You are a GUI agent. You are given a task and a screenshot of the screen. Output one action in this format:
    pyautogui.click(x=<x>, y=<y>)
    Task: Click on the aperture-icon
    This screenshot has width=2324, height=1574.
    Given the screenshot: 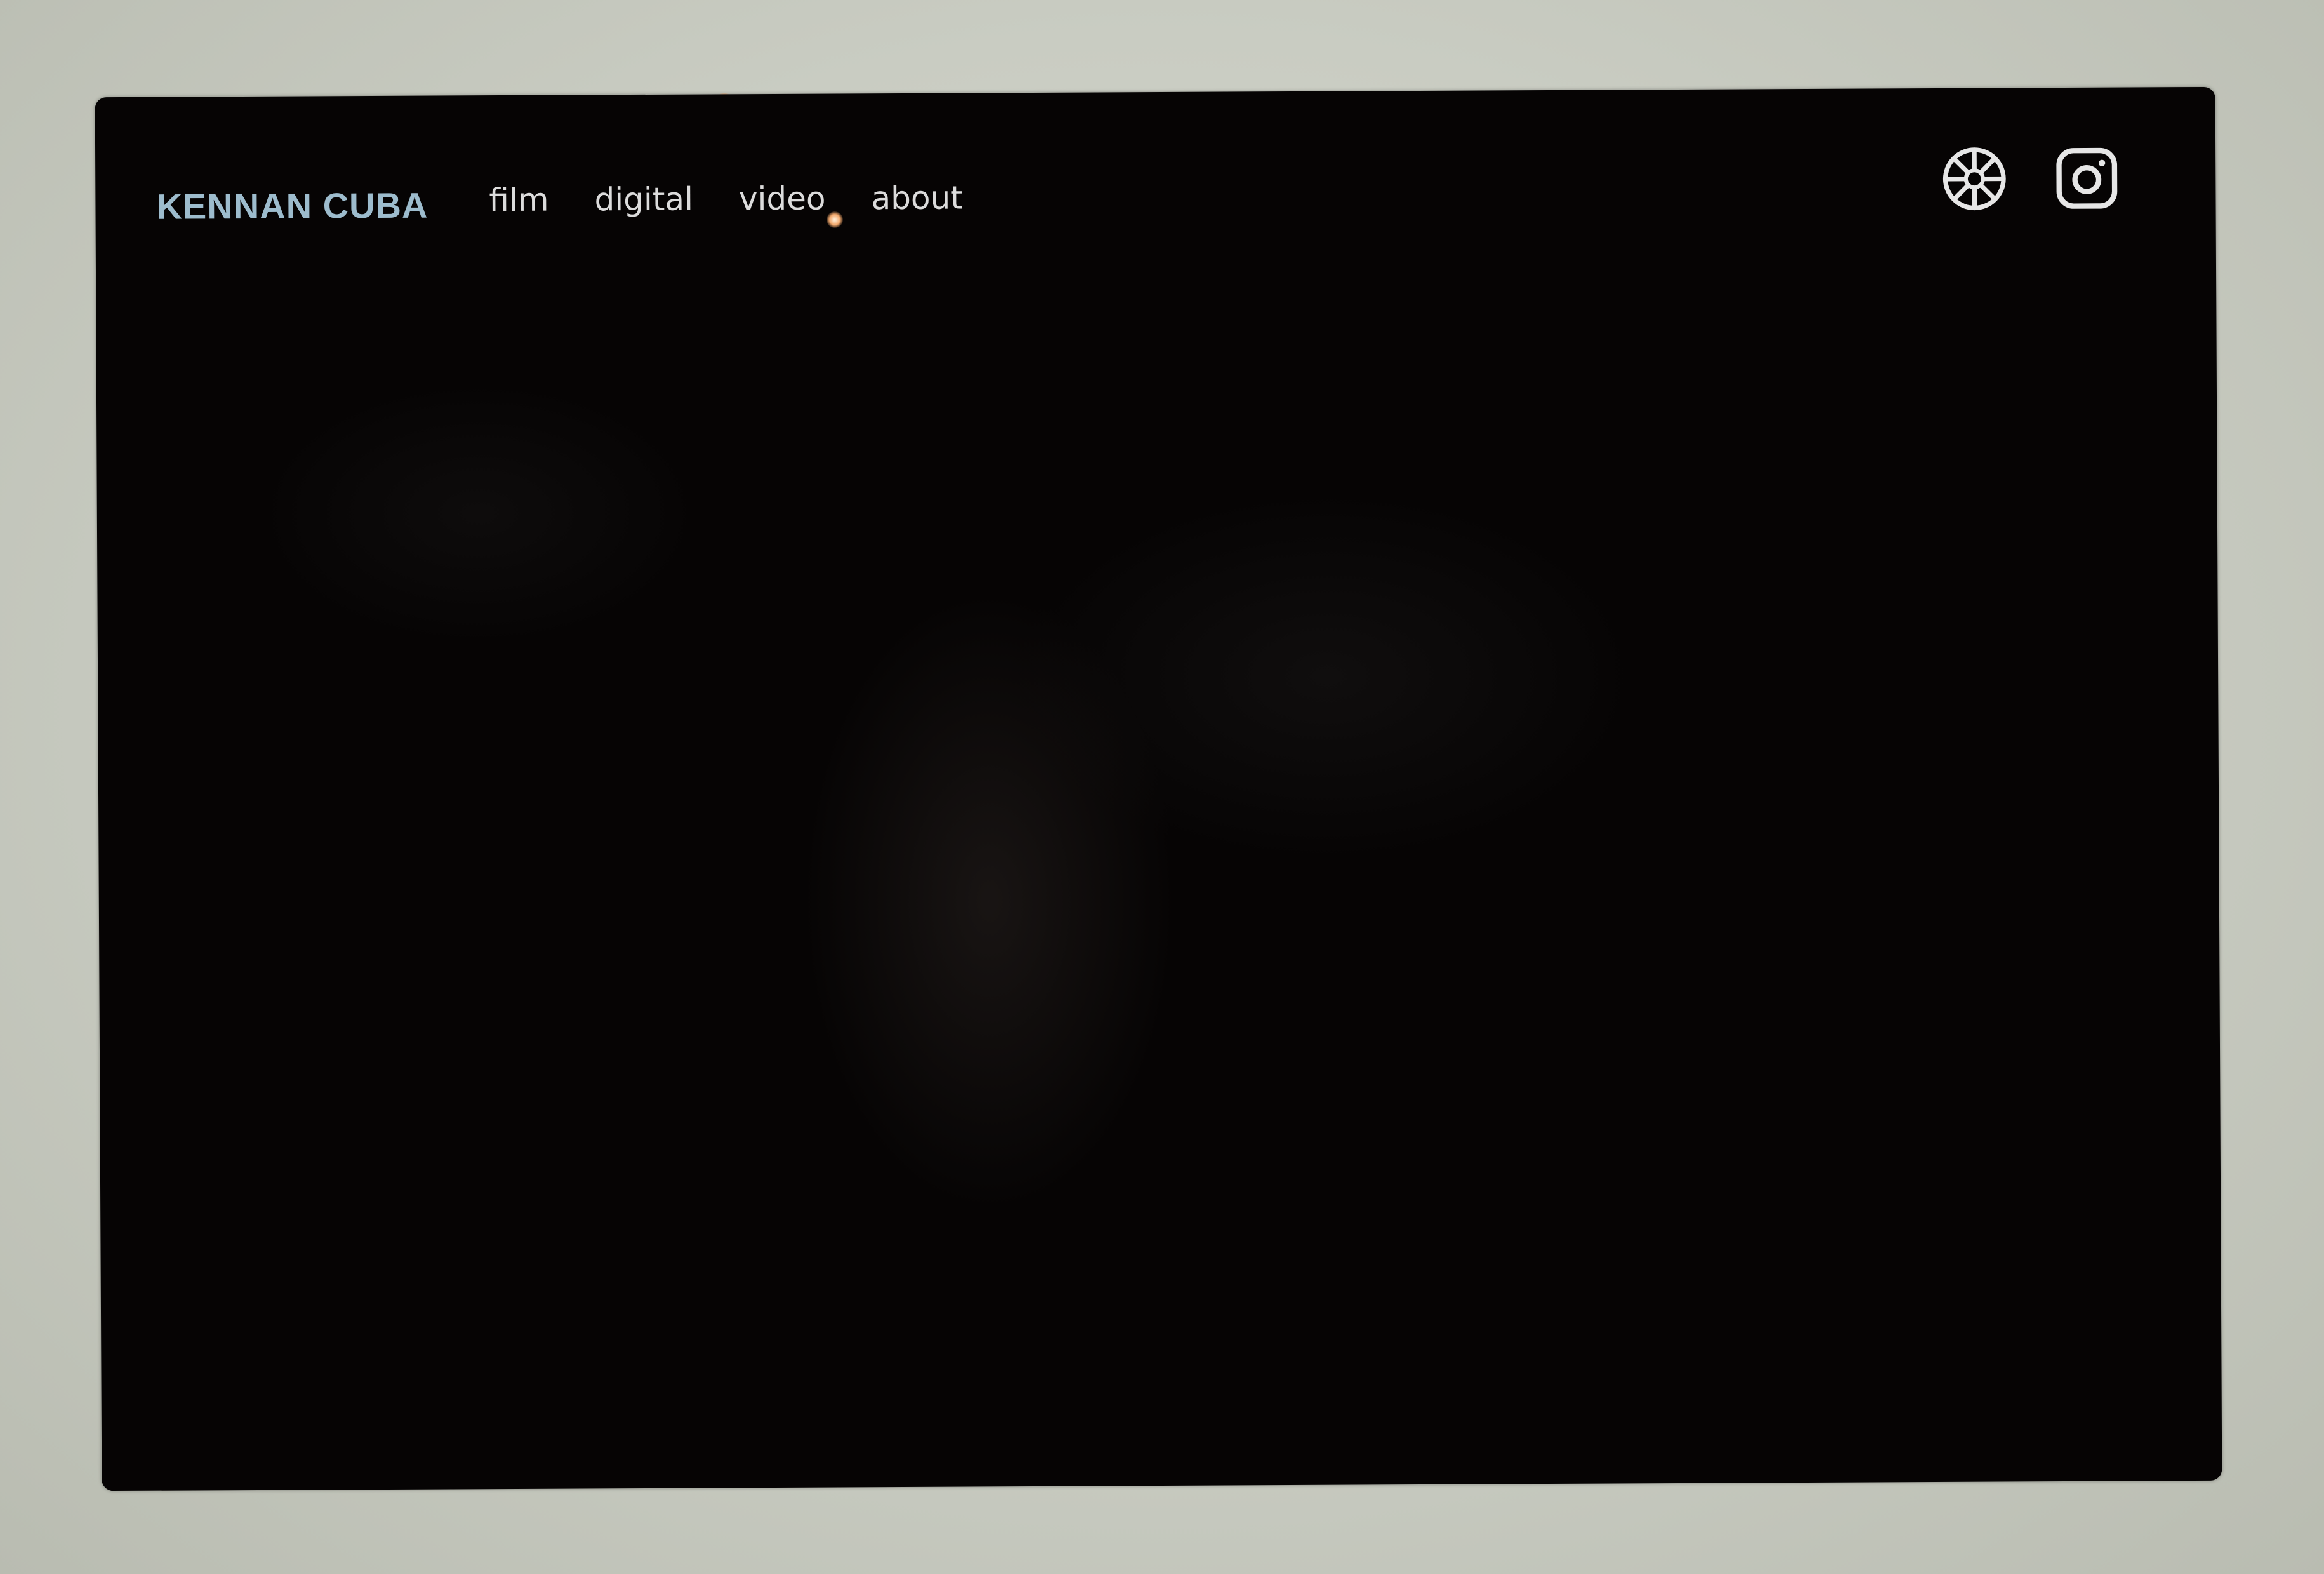 What is the action you would take?
    pyautogui.click(x=1974, y=178)
    